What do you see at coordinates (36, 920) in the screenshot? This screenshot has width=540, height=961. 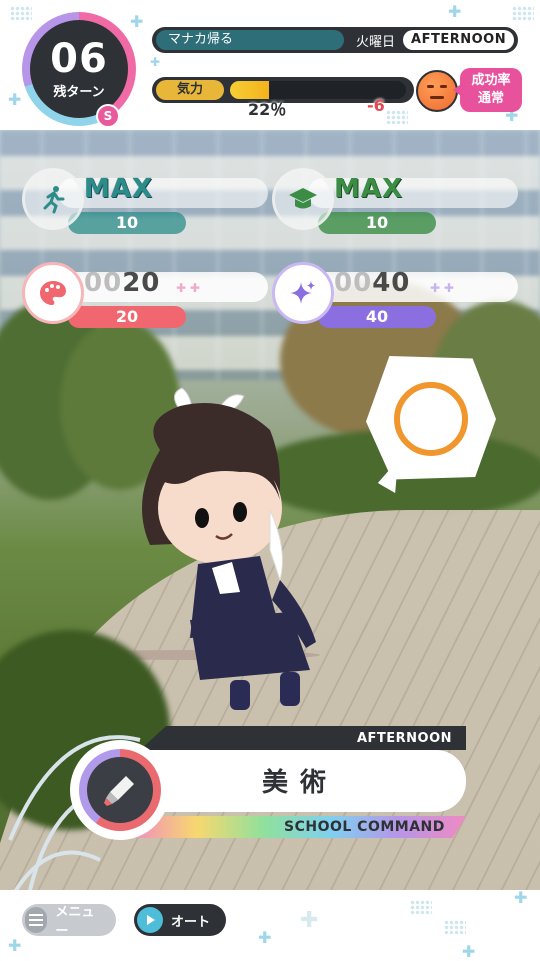 I see `menu-icon` at bounding box center [36, 920].